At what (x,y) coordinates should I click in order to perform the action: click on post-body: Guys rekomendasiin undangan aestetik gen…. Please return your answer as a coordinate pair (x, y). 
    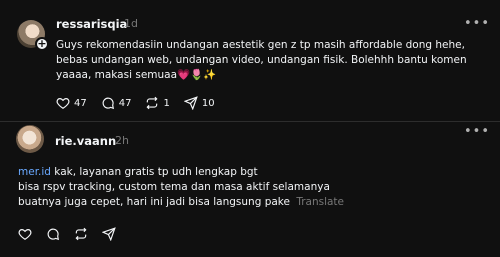
    Looking at the image, I should click on (261, 60).